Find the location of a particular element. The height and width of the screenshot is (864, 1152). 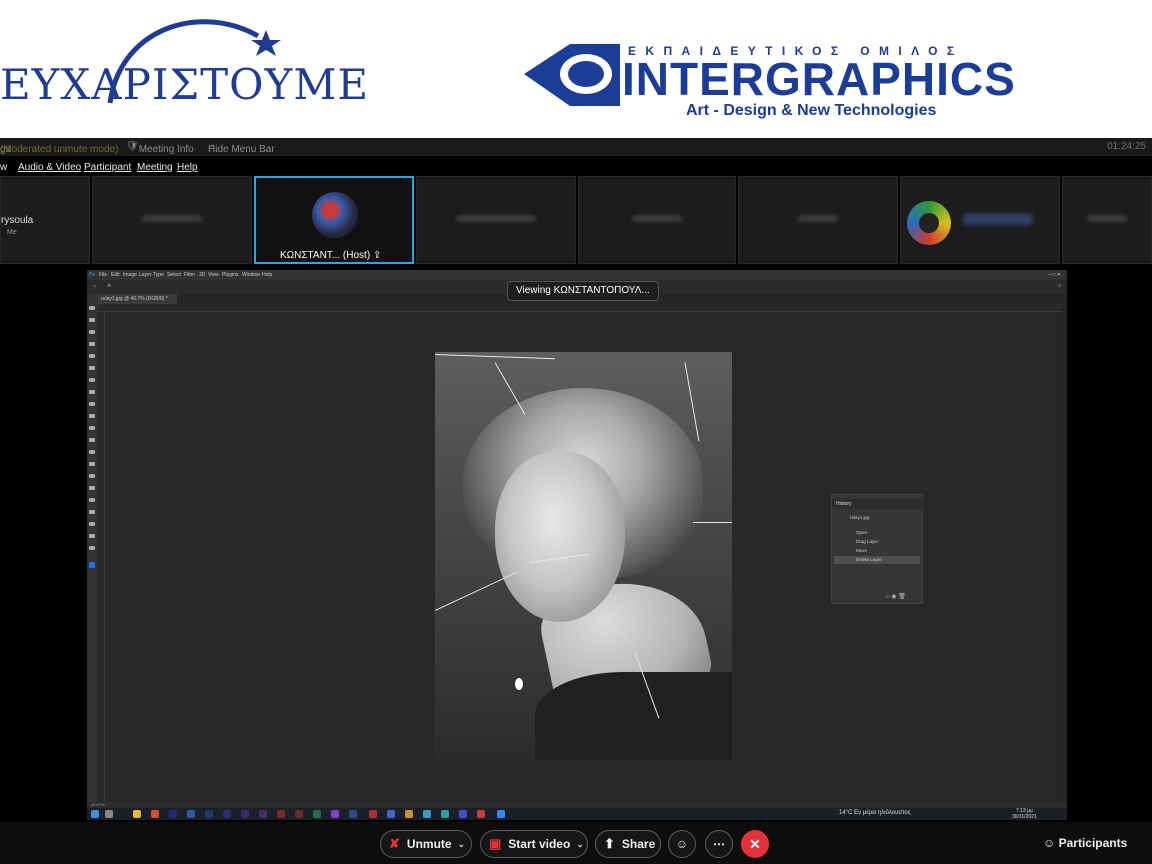

brush-tool-icon is located at coordinates (92, 404).